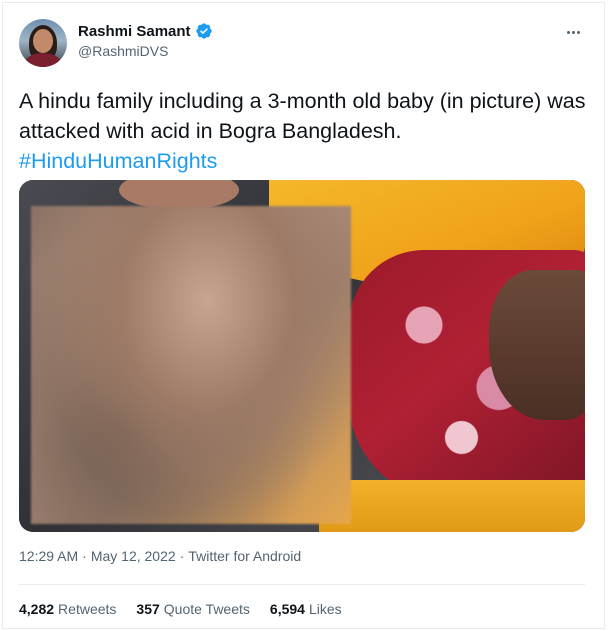 The width and height of the screenshot is (609, 631). I want to click on author-avatar, so click(43, 43).